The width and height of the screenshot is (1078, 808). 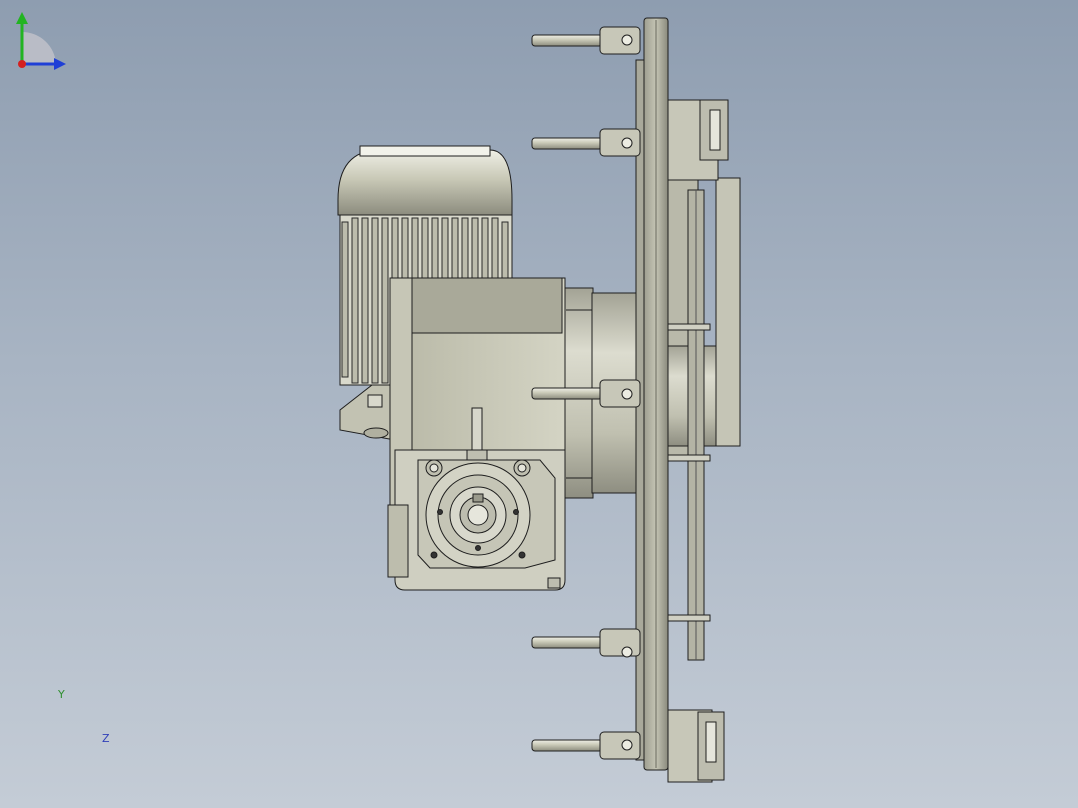 I want to click on coordinate-triad-icon, so click(x=41, y=41).